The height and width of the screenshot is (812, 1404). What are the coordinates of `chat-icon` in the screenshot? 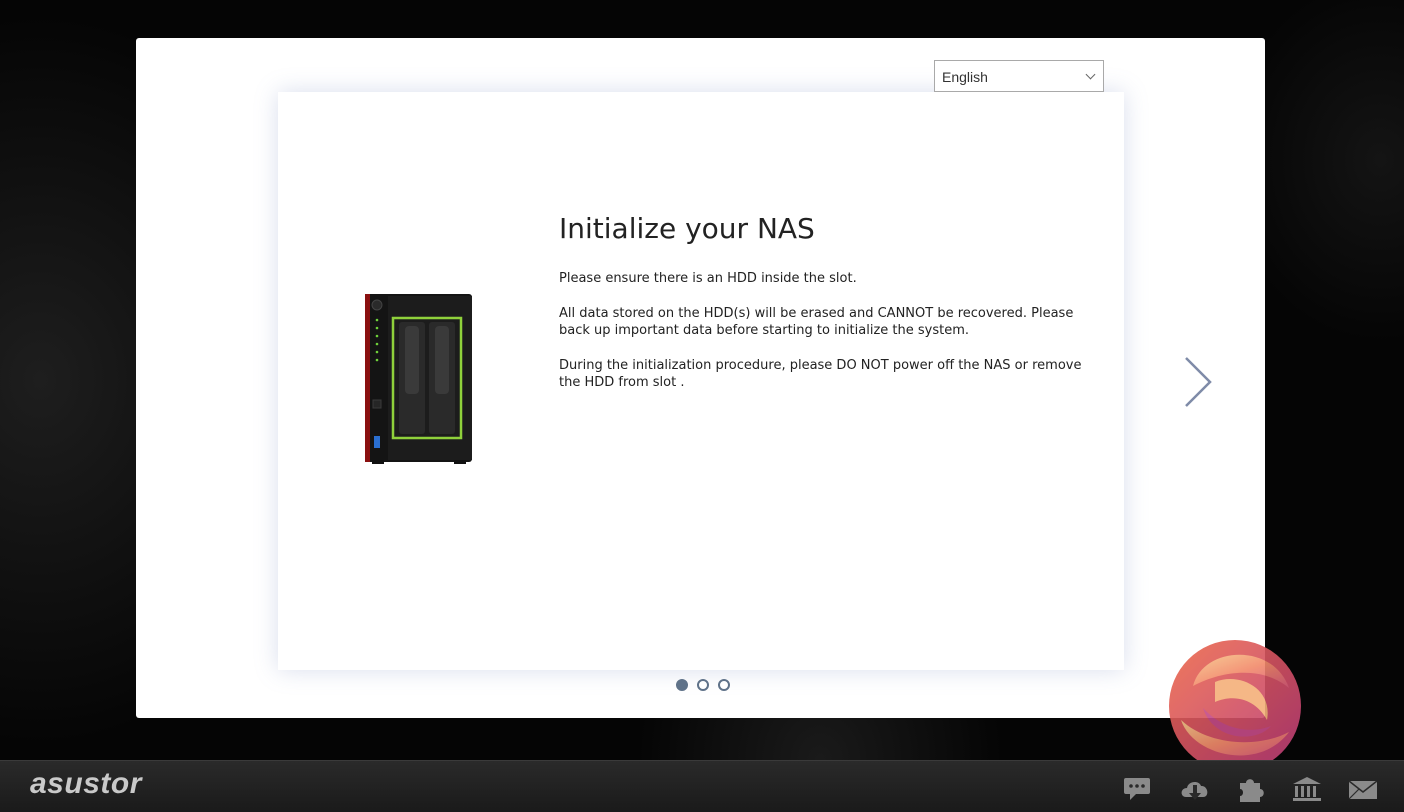 It's located at (1139, 789).